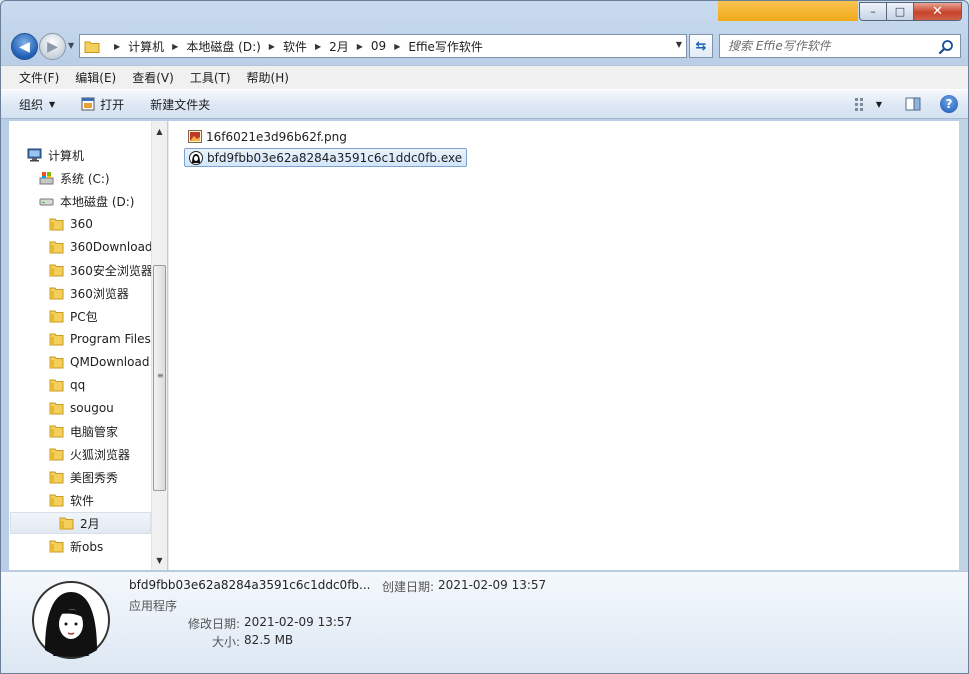 Image resolution: width=969 pixels, height=674 pixels. Describe the element at coordinates (963, 345) in the screenshot. I see `window-right-edge` at that location.